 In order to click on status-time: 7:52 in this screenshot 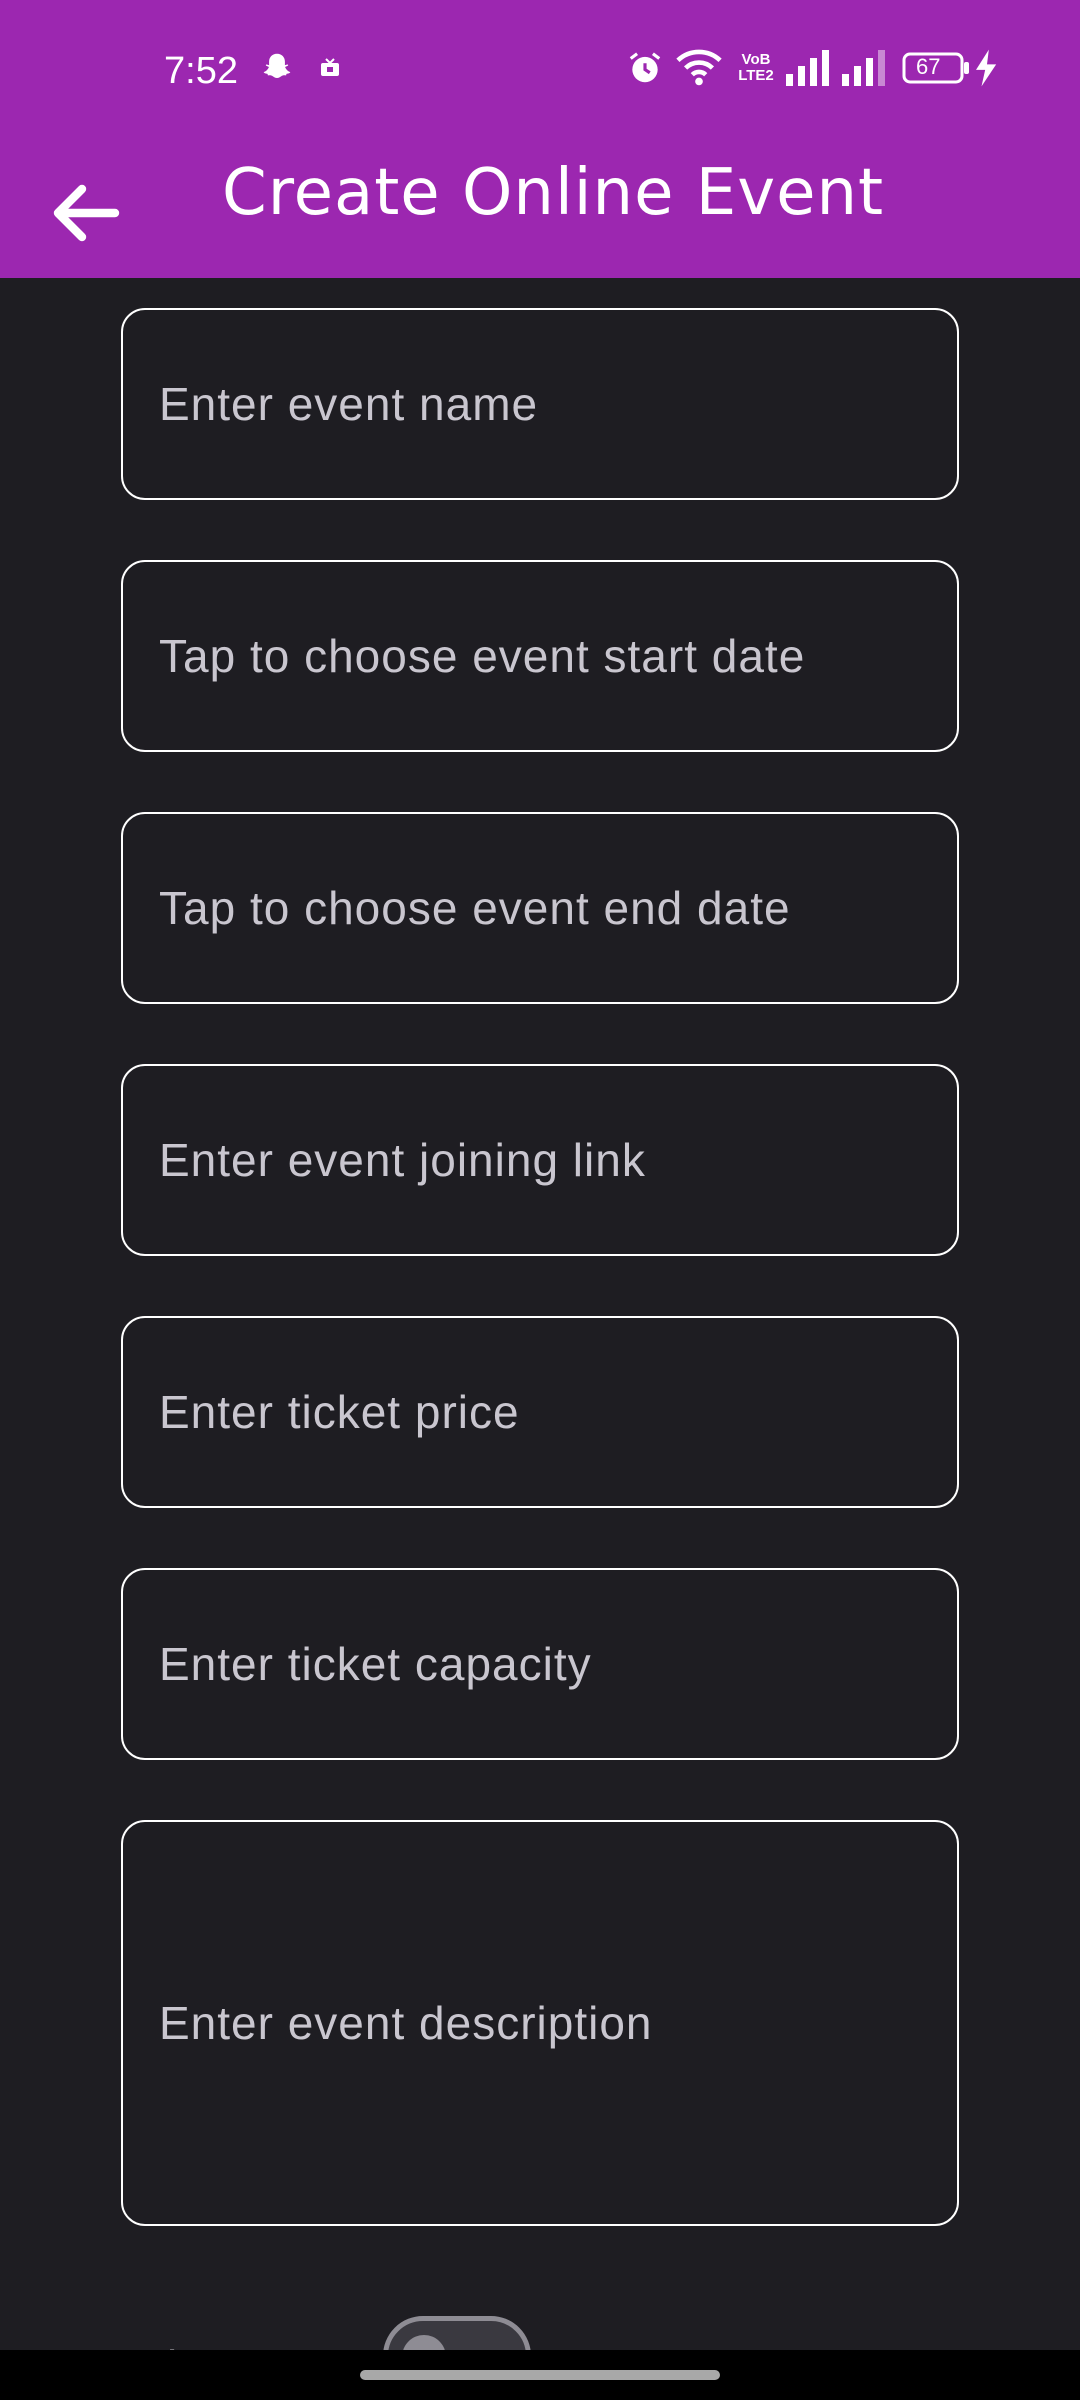, I will do `click(201, 71)`.